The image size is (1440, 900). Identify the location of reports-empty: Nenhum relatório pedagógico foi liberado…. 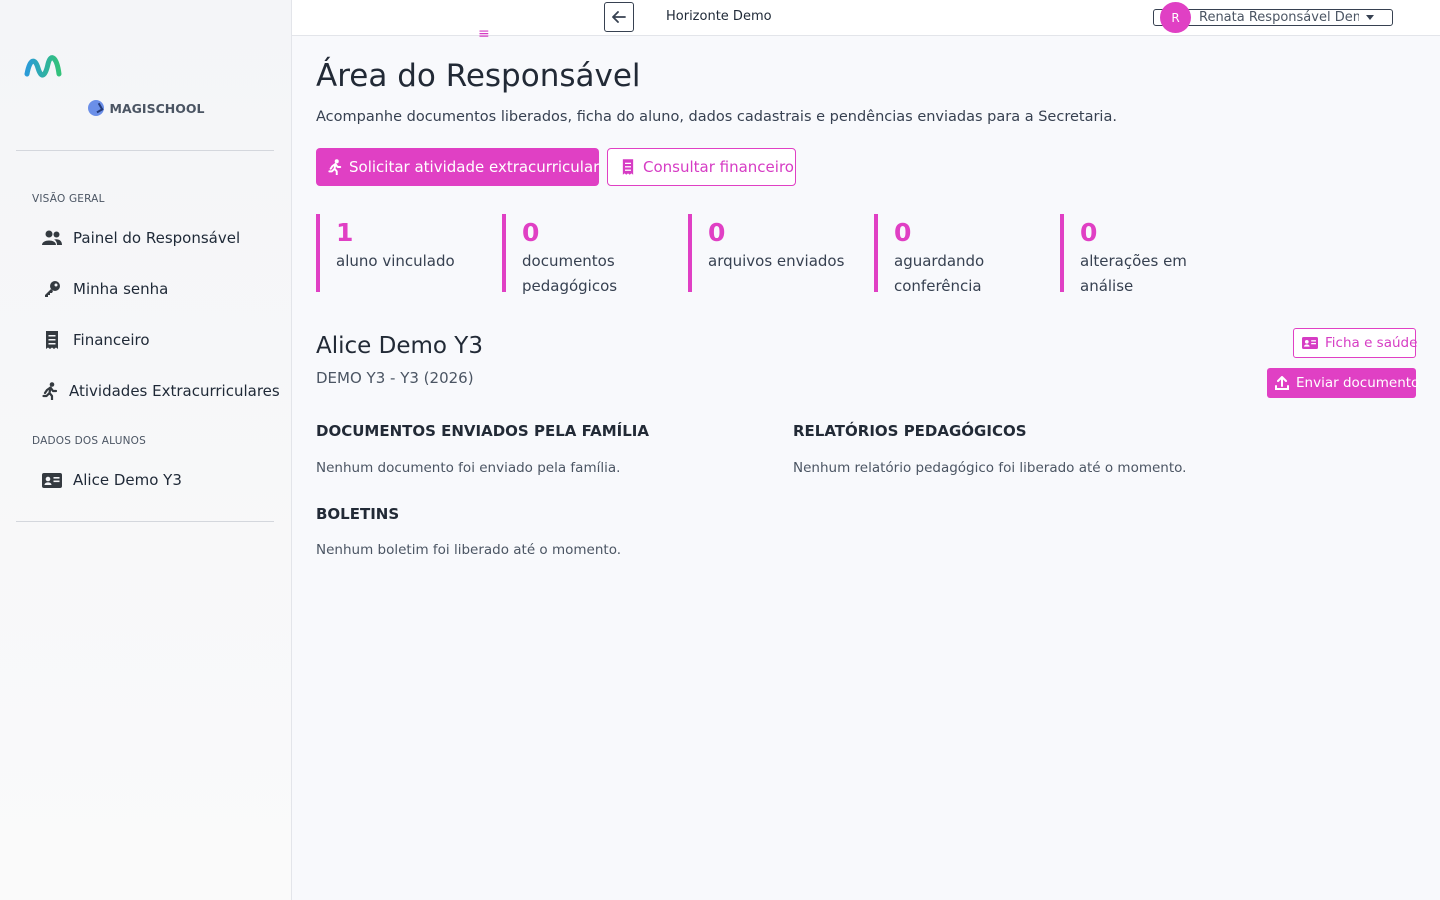
(990, 468).